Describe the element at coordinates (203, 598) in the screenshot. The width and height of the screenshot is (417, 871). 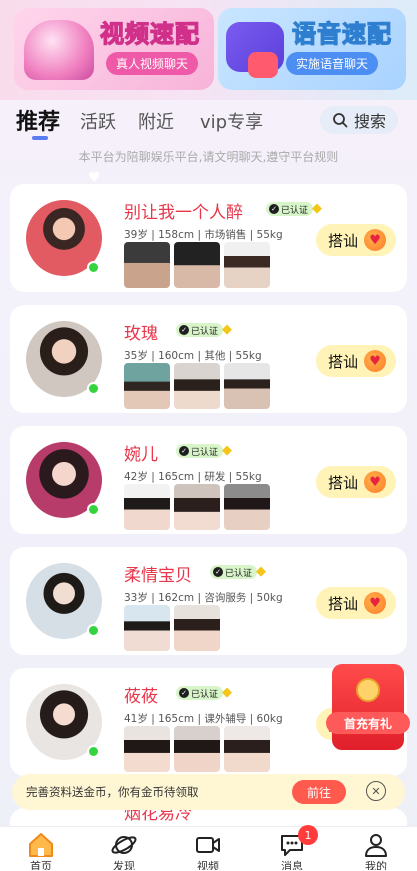
I see `user-info: 33岁 | 162cm | 咨询服务 | 50kg` at that location.